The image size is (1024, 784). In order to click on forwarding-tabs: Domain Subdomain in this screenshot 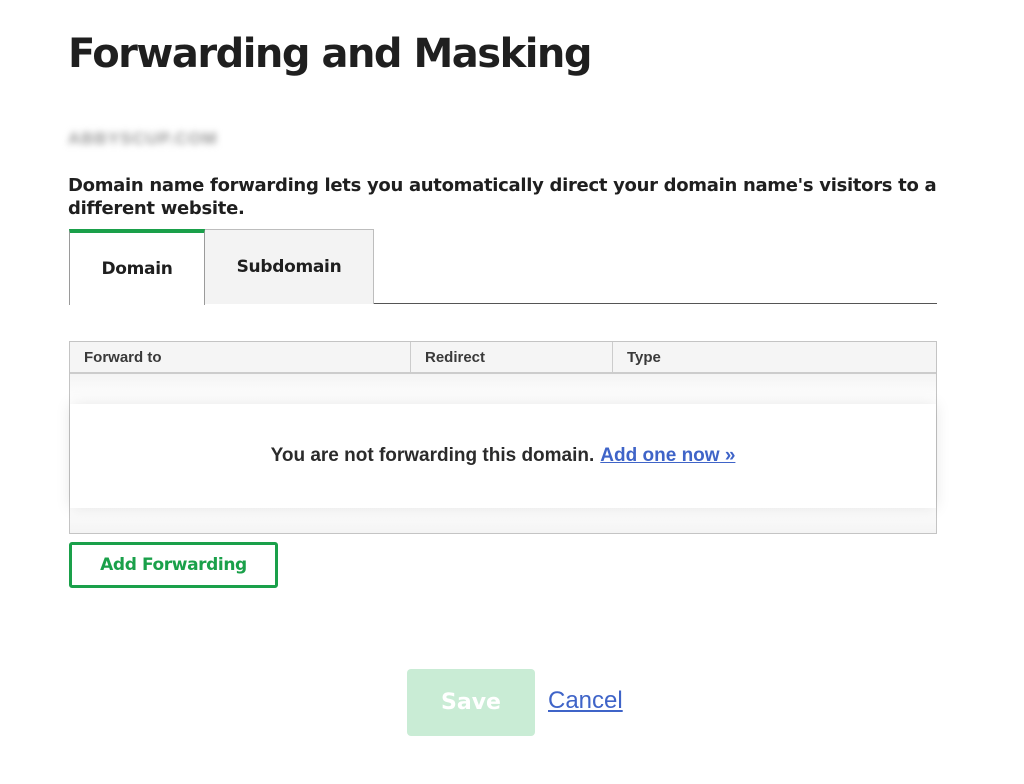, I will do `click(503, 267)`.